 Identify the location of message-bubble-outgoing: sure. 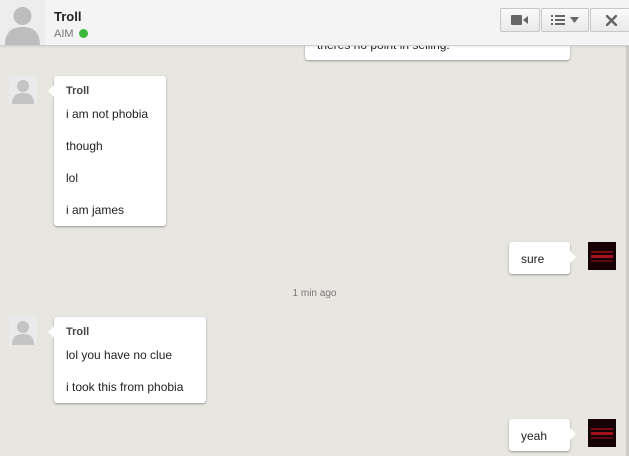
(542, 258).